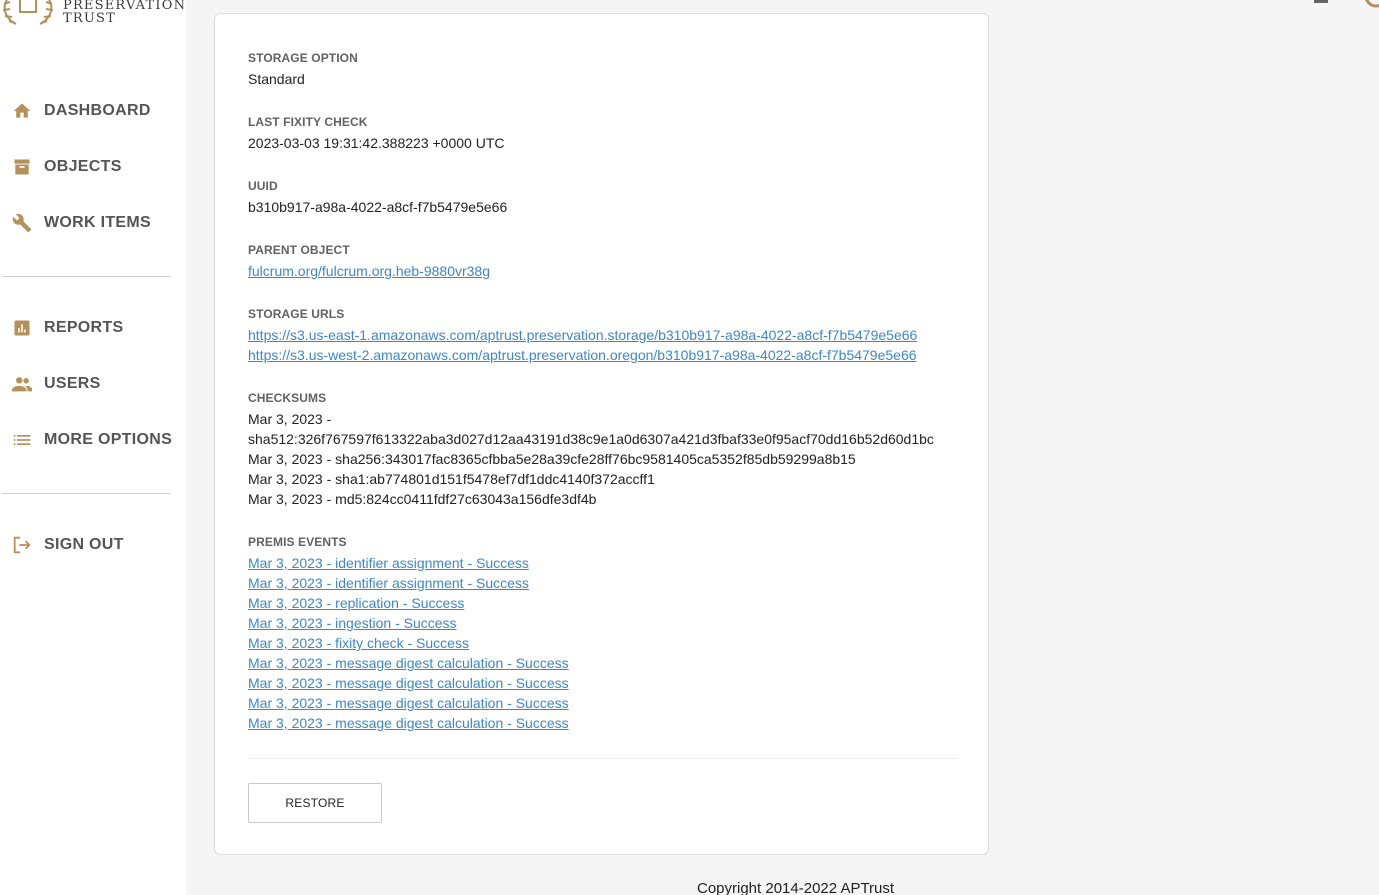 This screenshot has height=895, width=1379. Describe the element at coordinates (97, 222) in the screenshot. I see `nav-work-items-label: WORK ITEMS` at that location.